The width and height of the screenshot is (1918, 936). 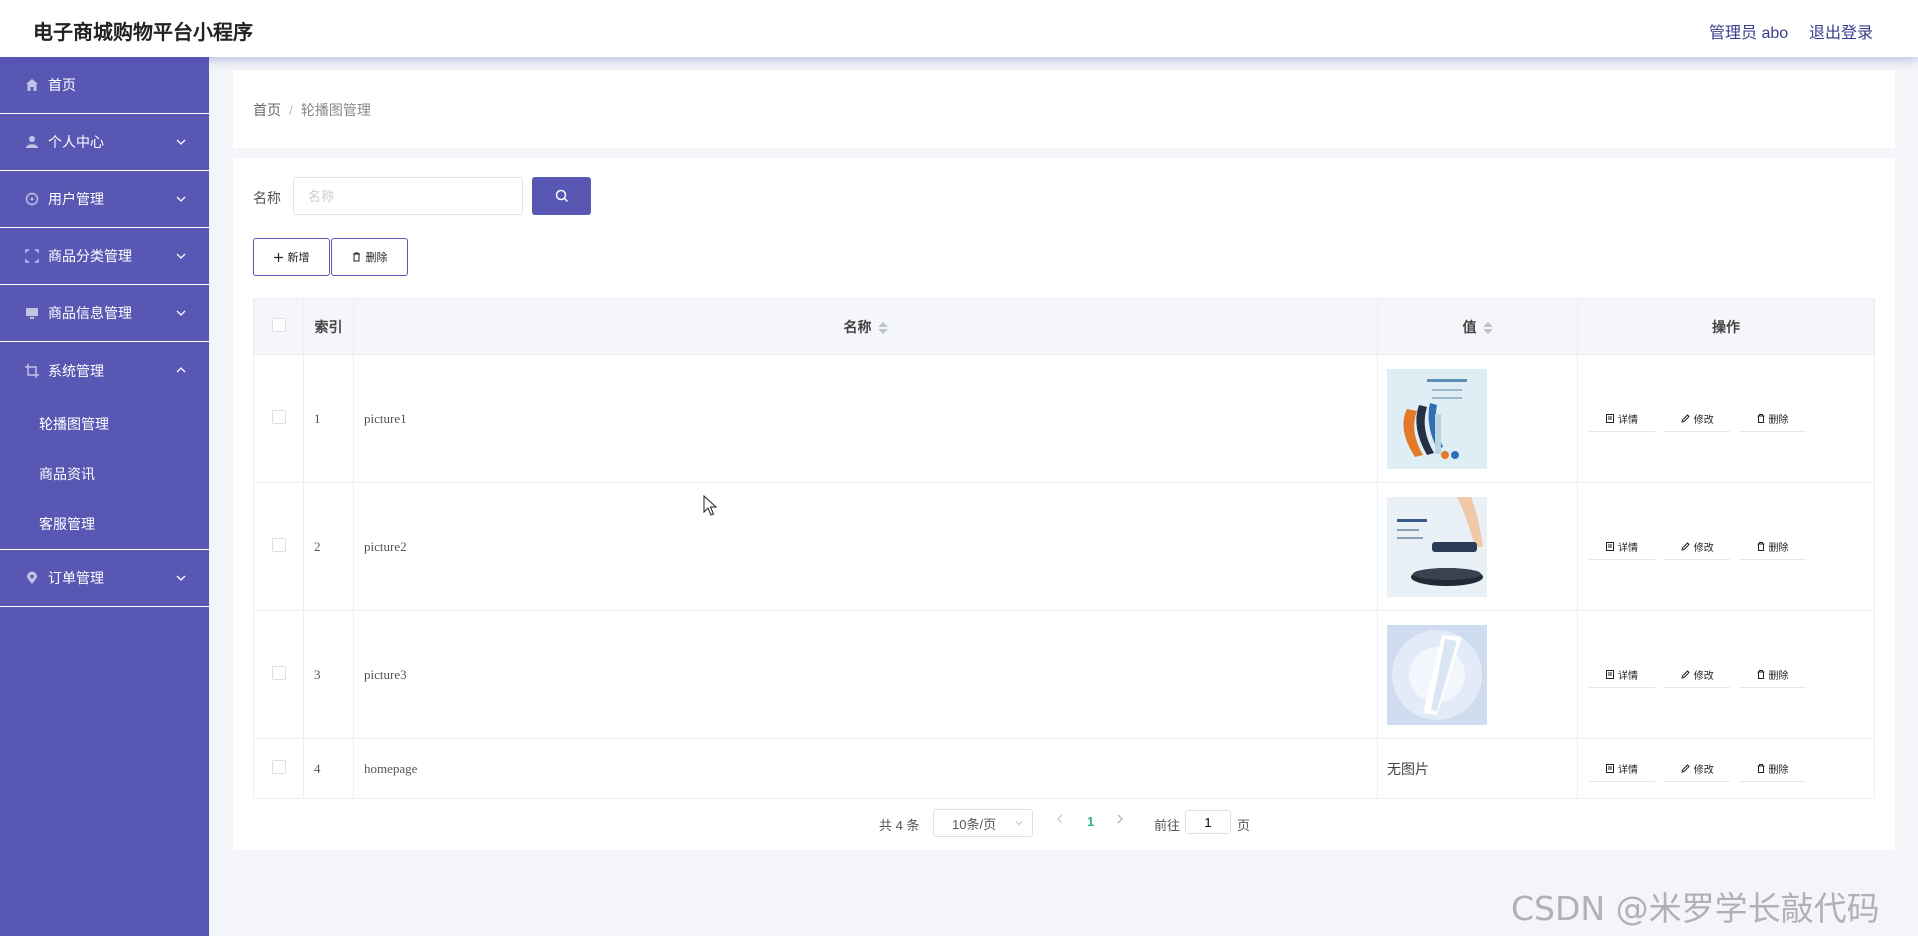 What do you see at coordinates (1437, 546) in the screenshot?
I see `banner-pad-thumbnail` at bounding box center [1437, 546].